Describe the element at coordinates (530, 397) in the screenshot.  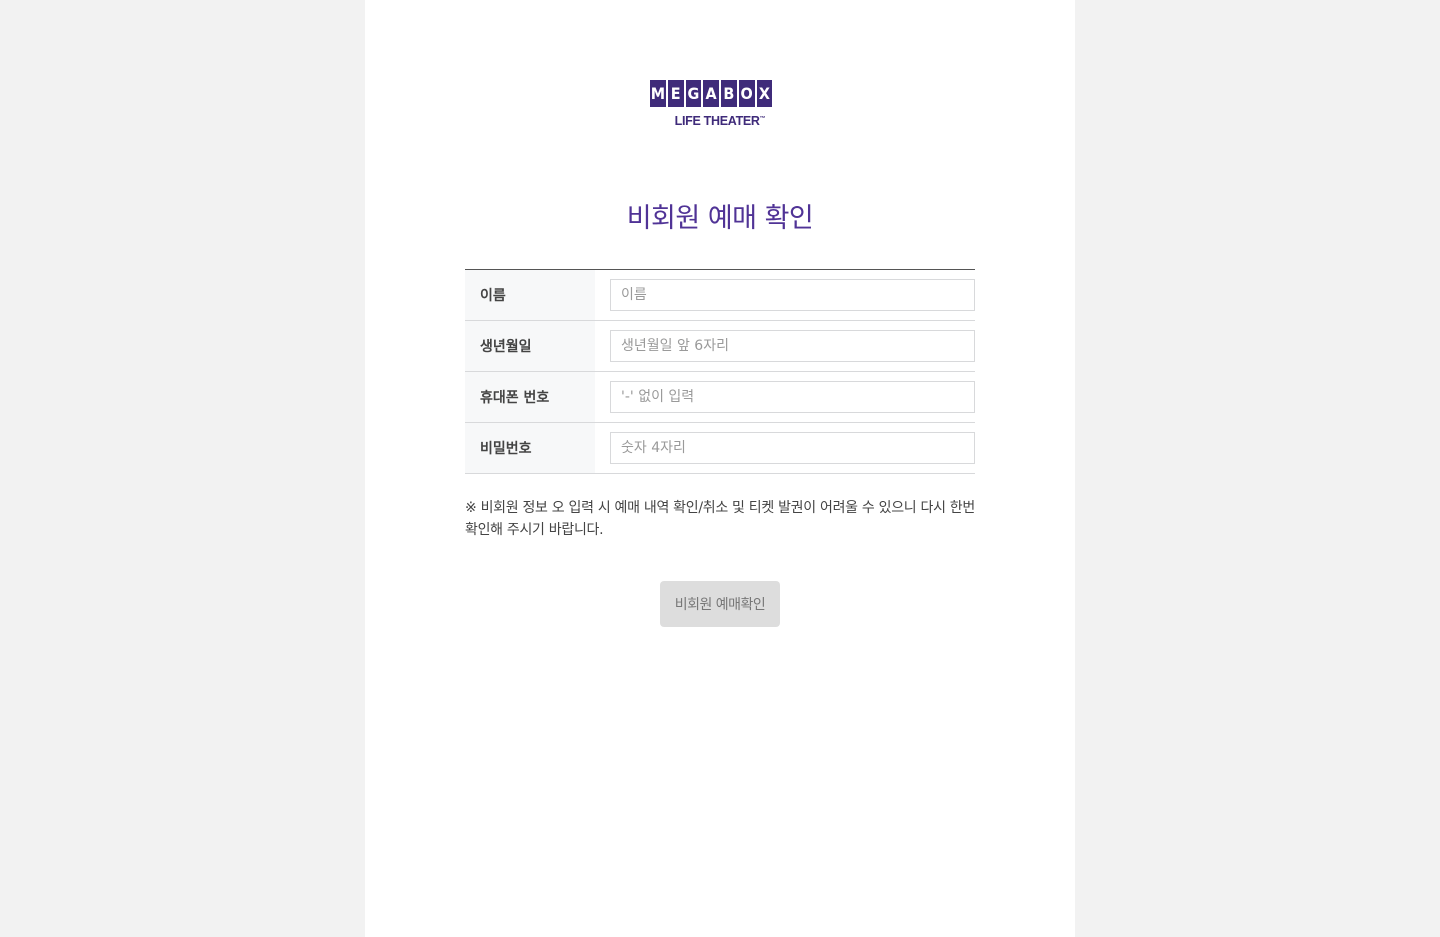
I see `phone-label: 휴대폰 번호` at that location.